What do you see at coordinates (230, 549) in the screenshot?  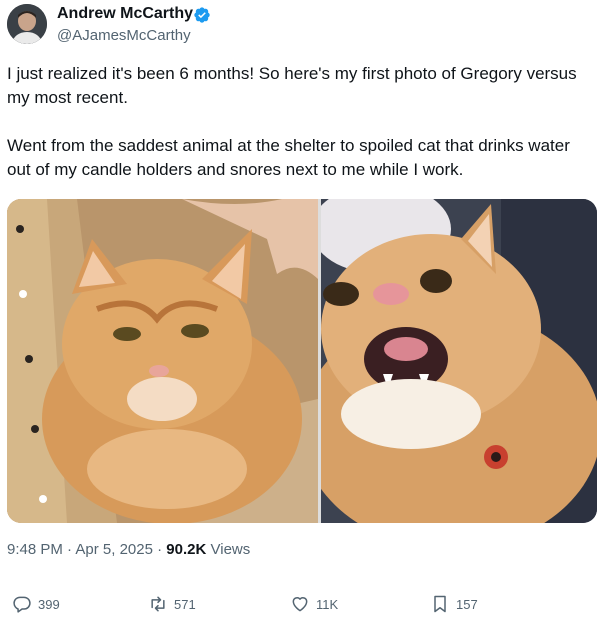 I see `views-label: Views` at bounding box center [230, 549].